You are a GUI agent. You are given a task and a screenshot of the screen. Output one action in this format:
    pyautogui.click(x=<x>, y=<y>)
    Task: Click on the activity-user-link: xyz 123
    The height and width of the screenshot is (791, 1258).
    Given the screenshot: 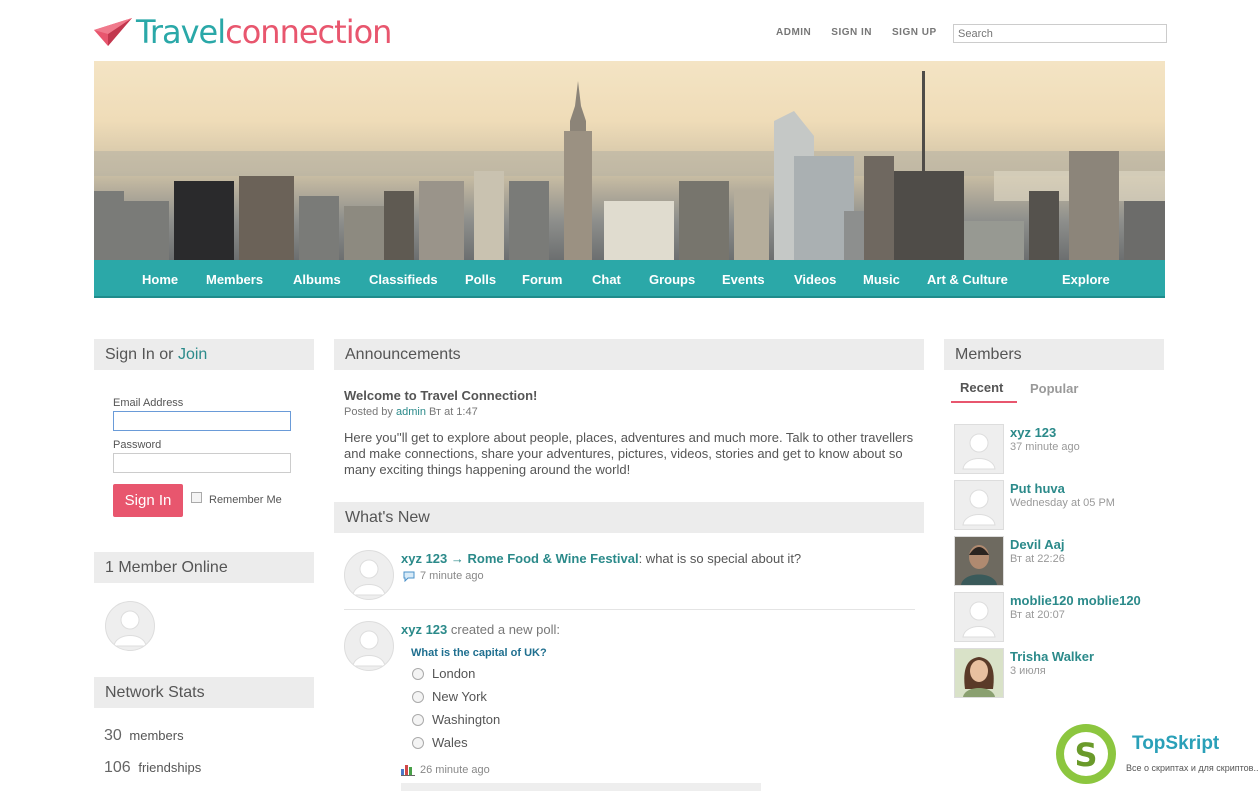 What is the action you would take?
    pyautogui.click(x=424, y=558)
    